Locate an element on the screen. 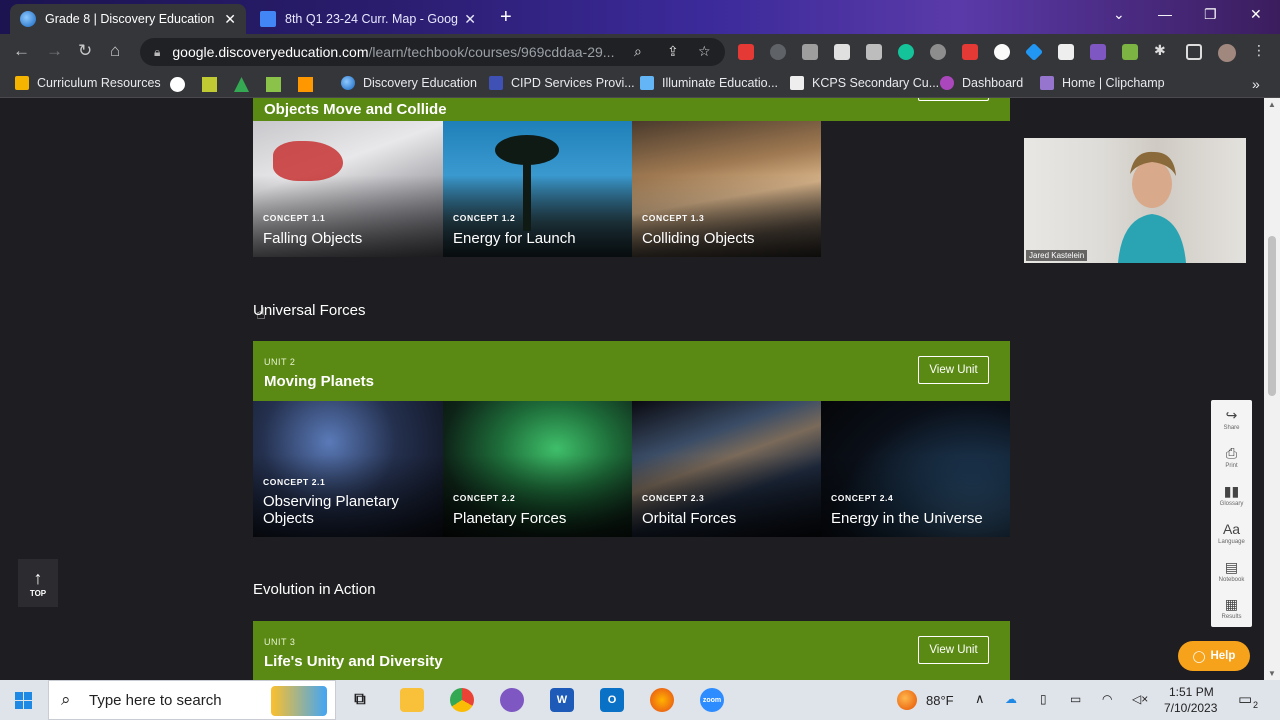  profile-avatar is located at coordinates (1227, 53).